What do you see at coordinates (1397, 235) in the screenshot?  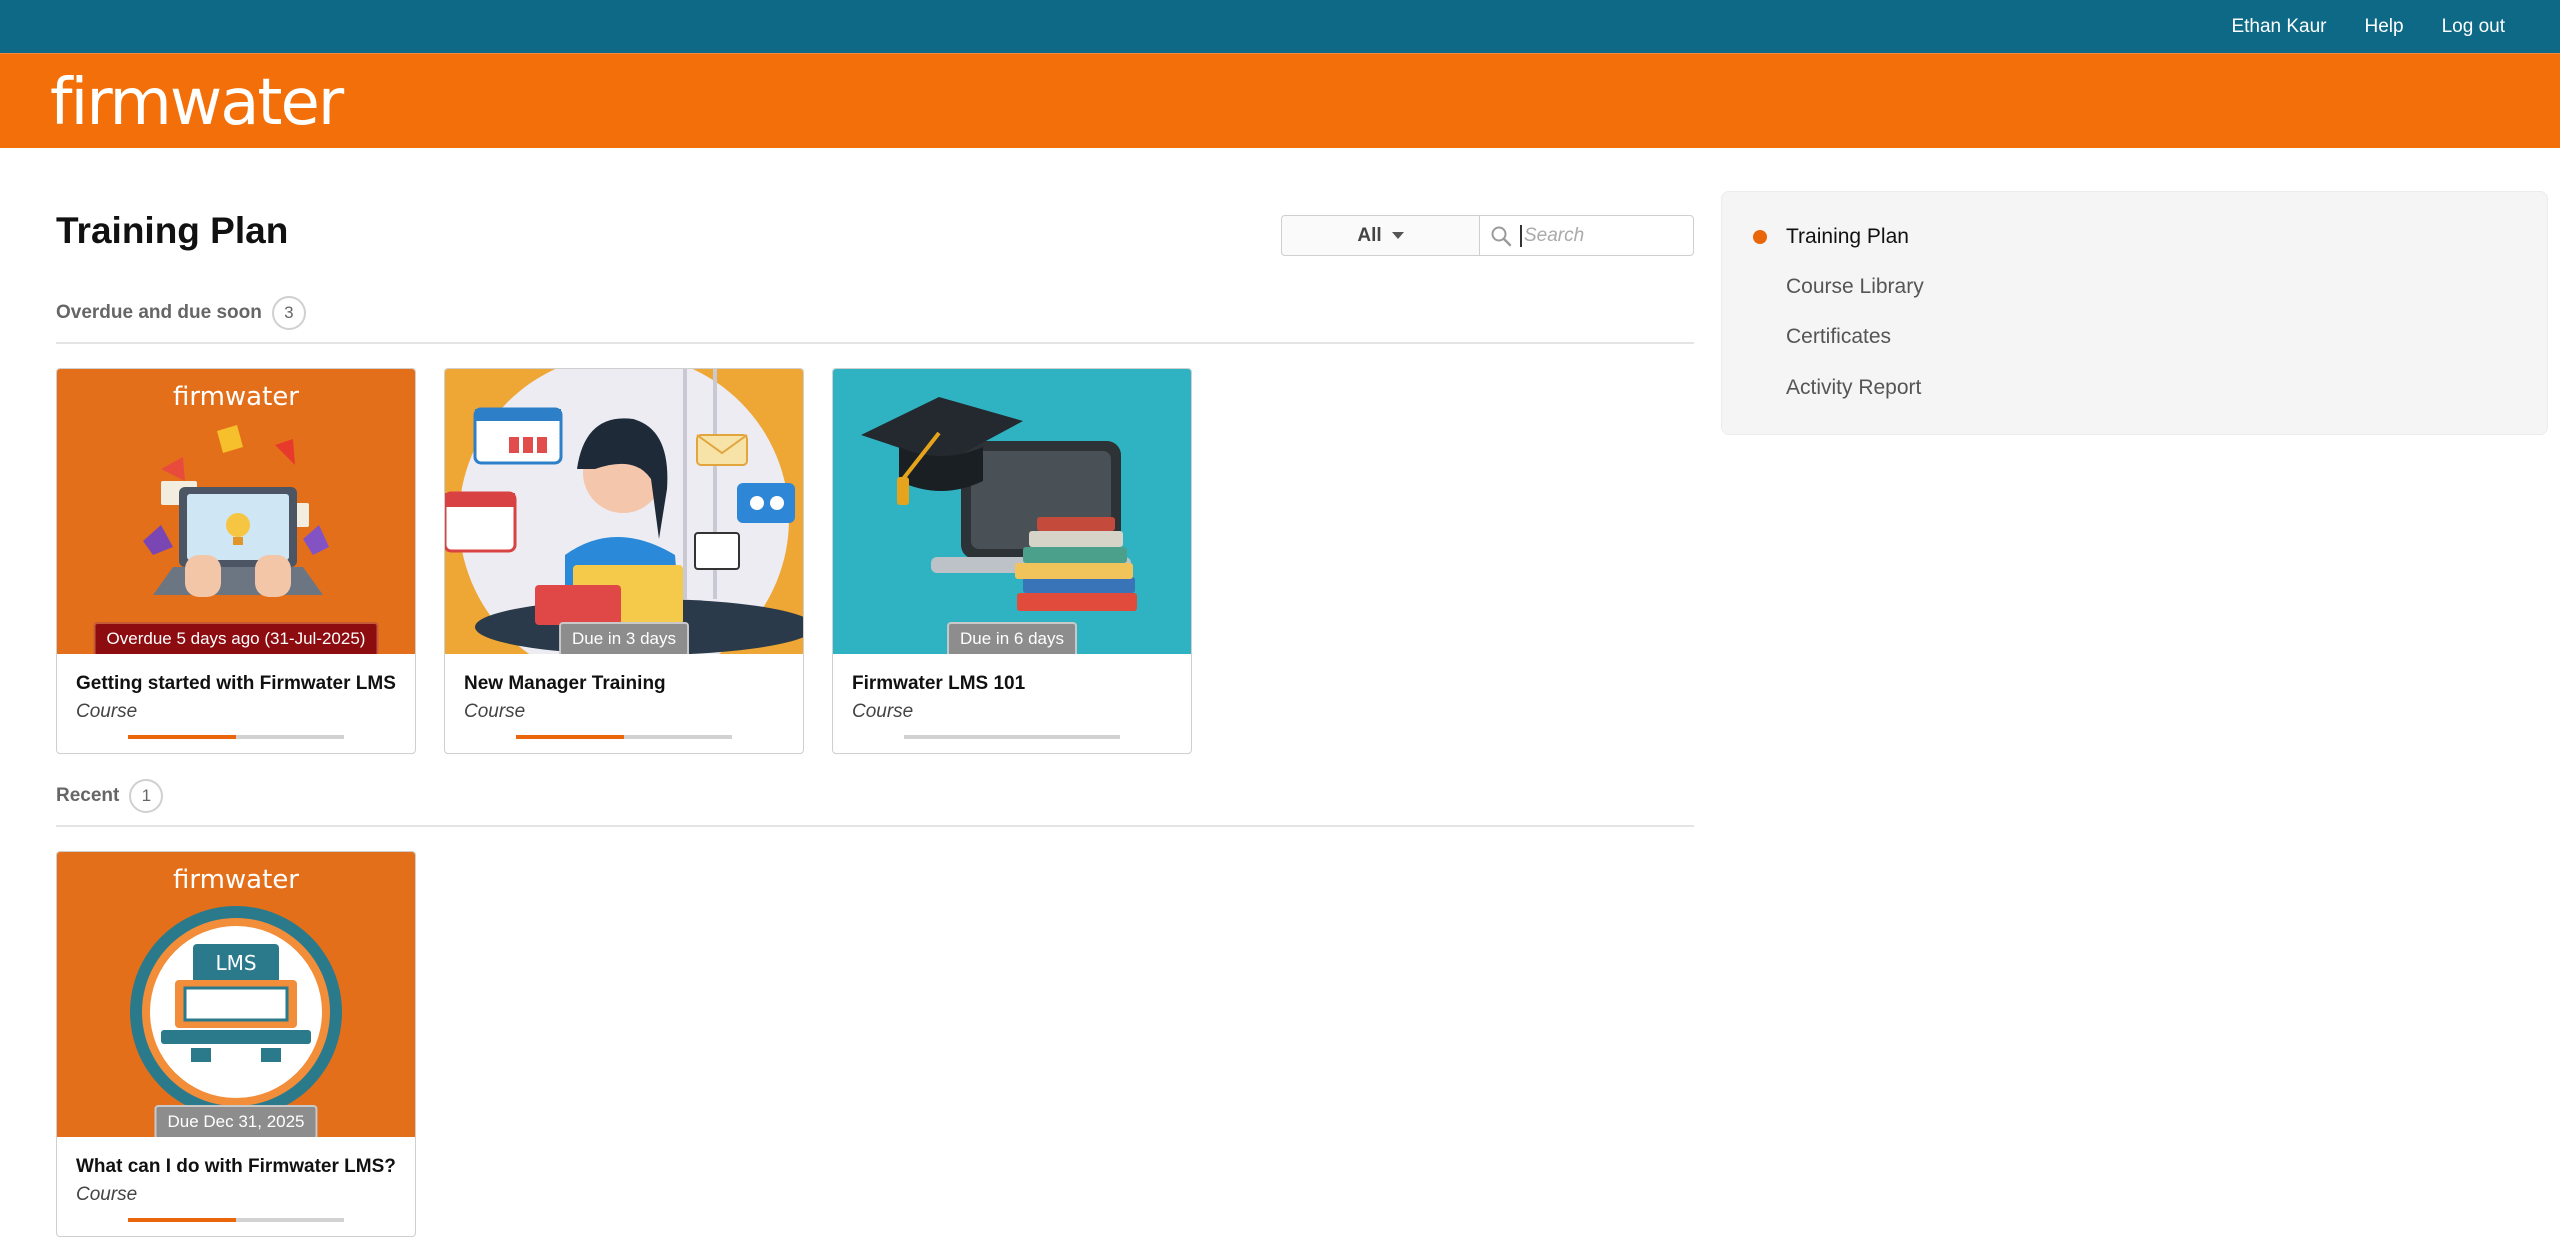 I see `chevron-down-icon` at bounding box center [1397, 235].